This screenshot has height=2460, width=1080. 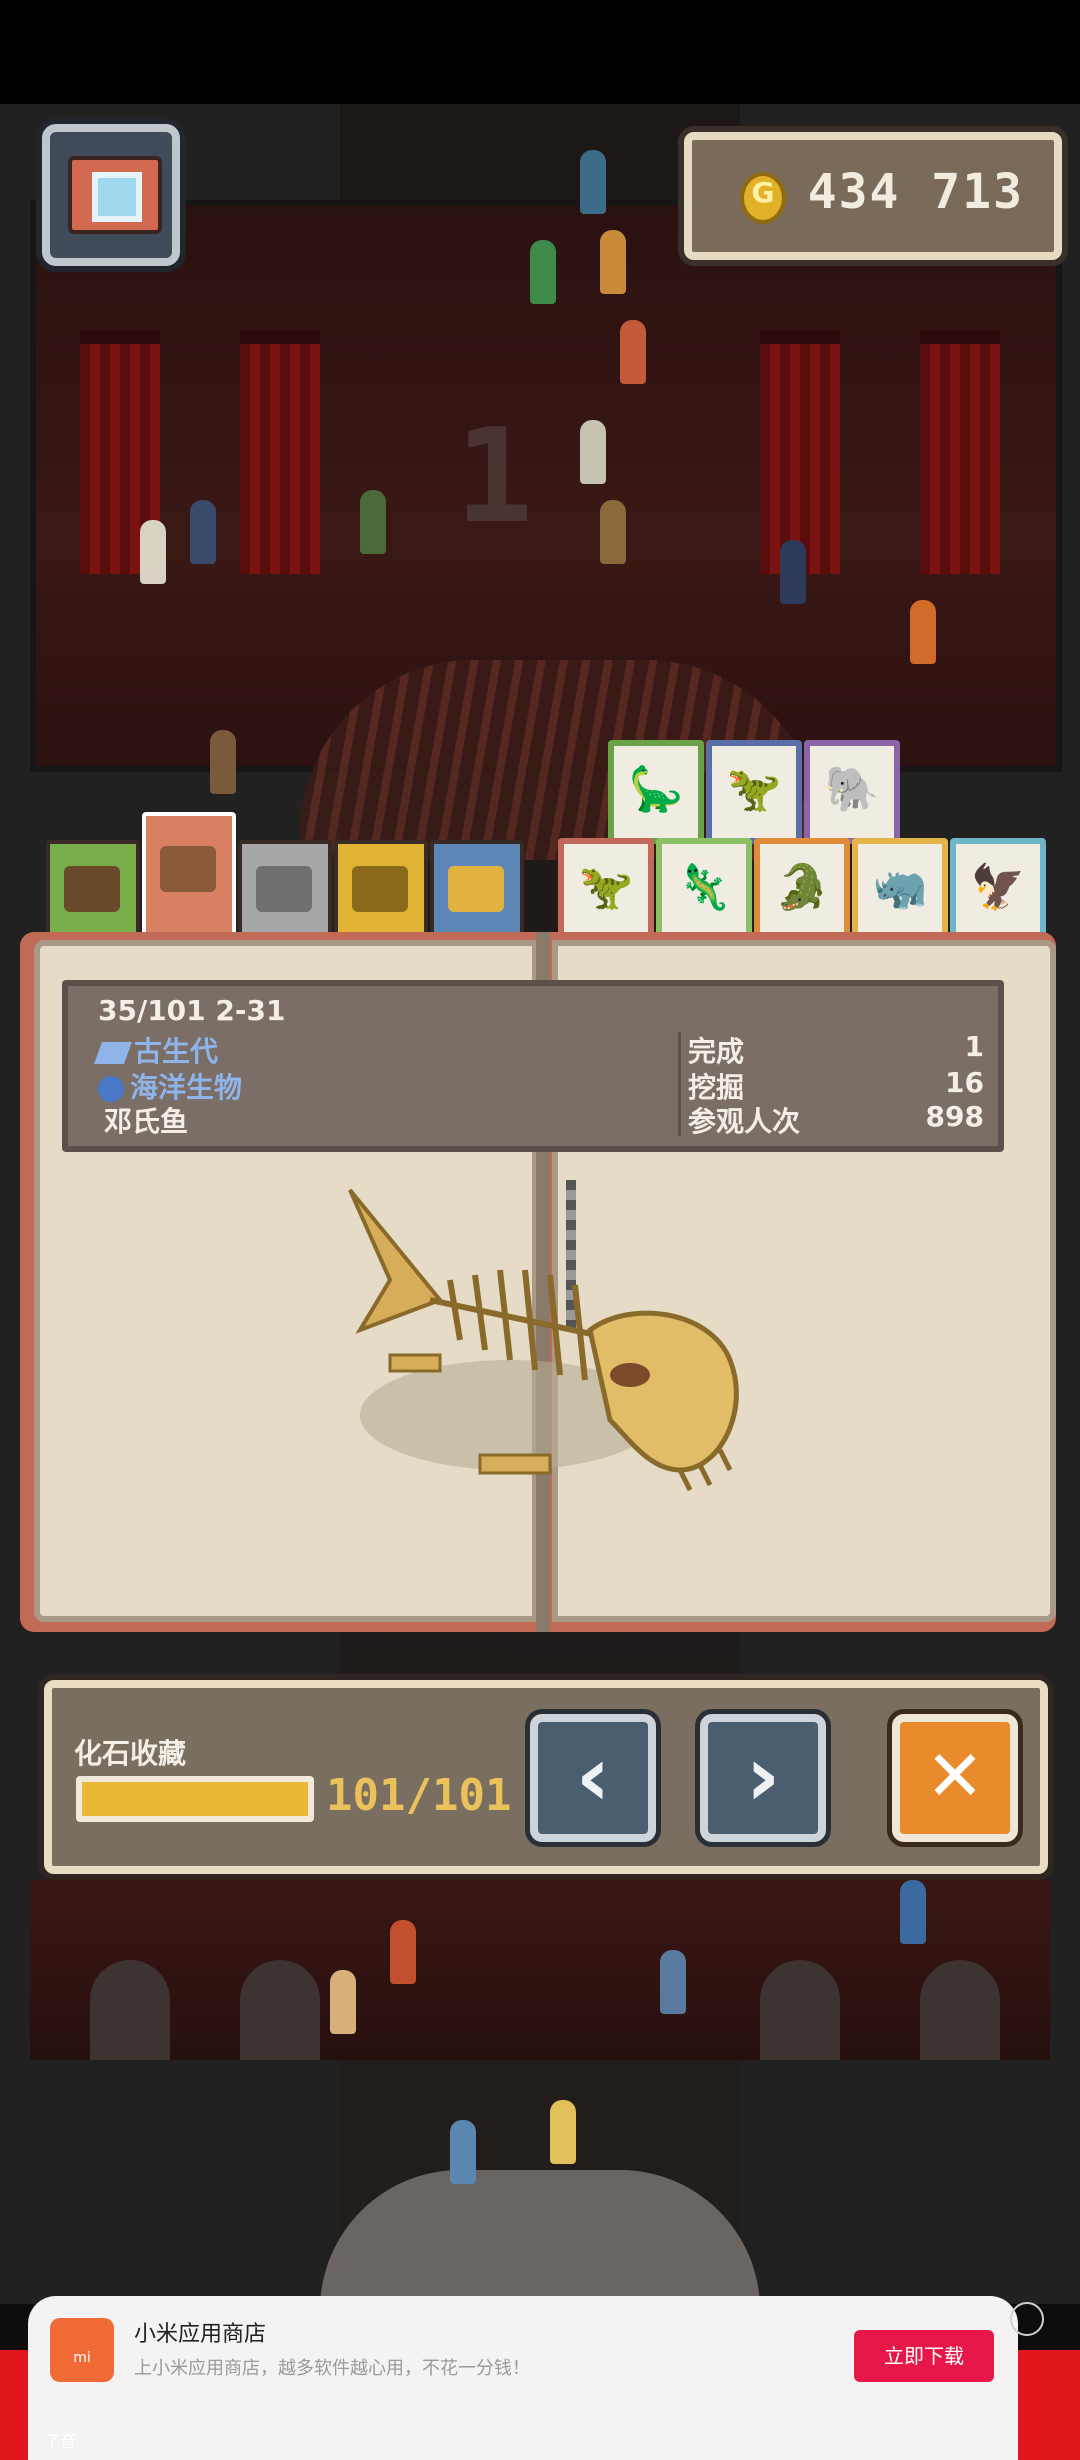 What do you see at coordinates (494, 476) in the screenshot?
I see `floor-number: 1` at bounding box center [494, 476].